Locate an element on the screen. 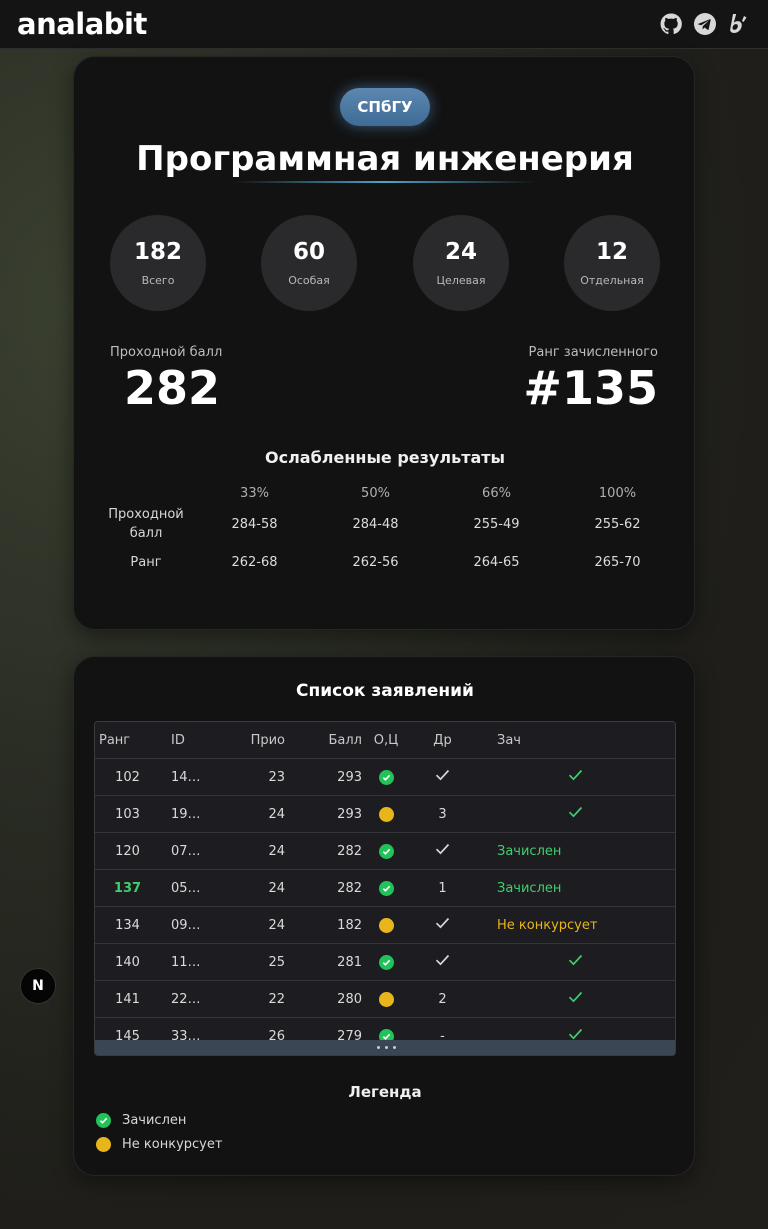  table-row: 102 14… 23 293 is located at coordinates (385, 777).